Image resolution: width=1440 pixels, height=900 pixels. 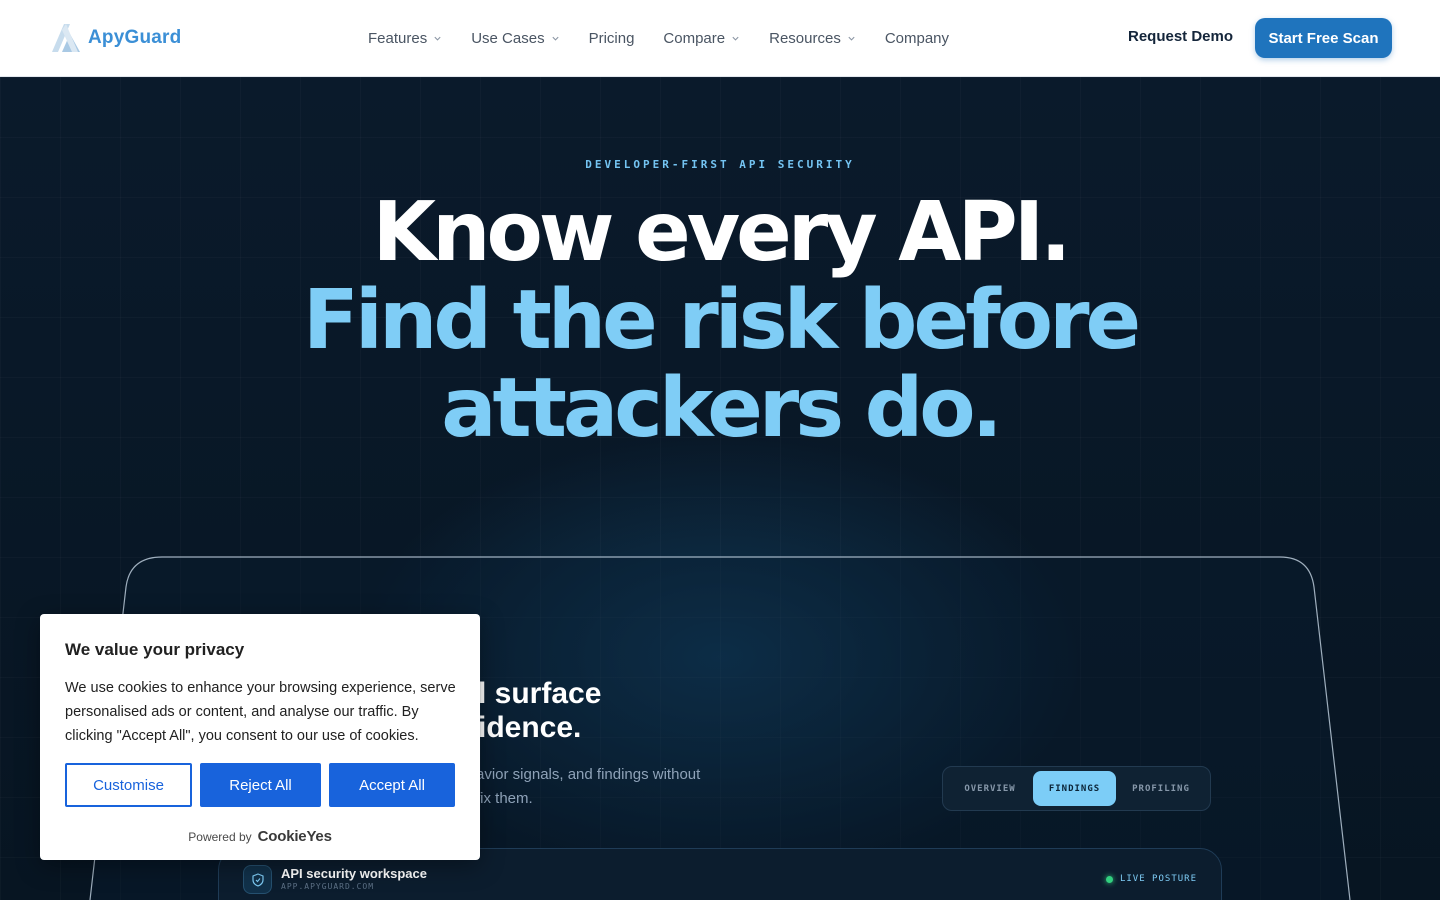 I want to click on nav-item-company: Company, so click(x=917, y=38).